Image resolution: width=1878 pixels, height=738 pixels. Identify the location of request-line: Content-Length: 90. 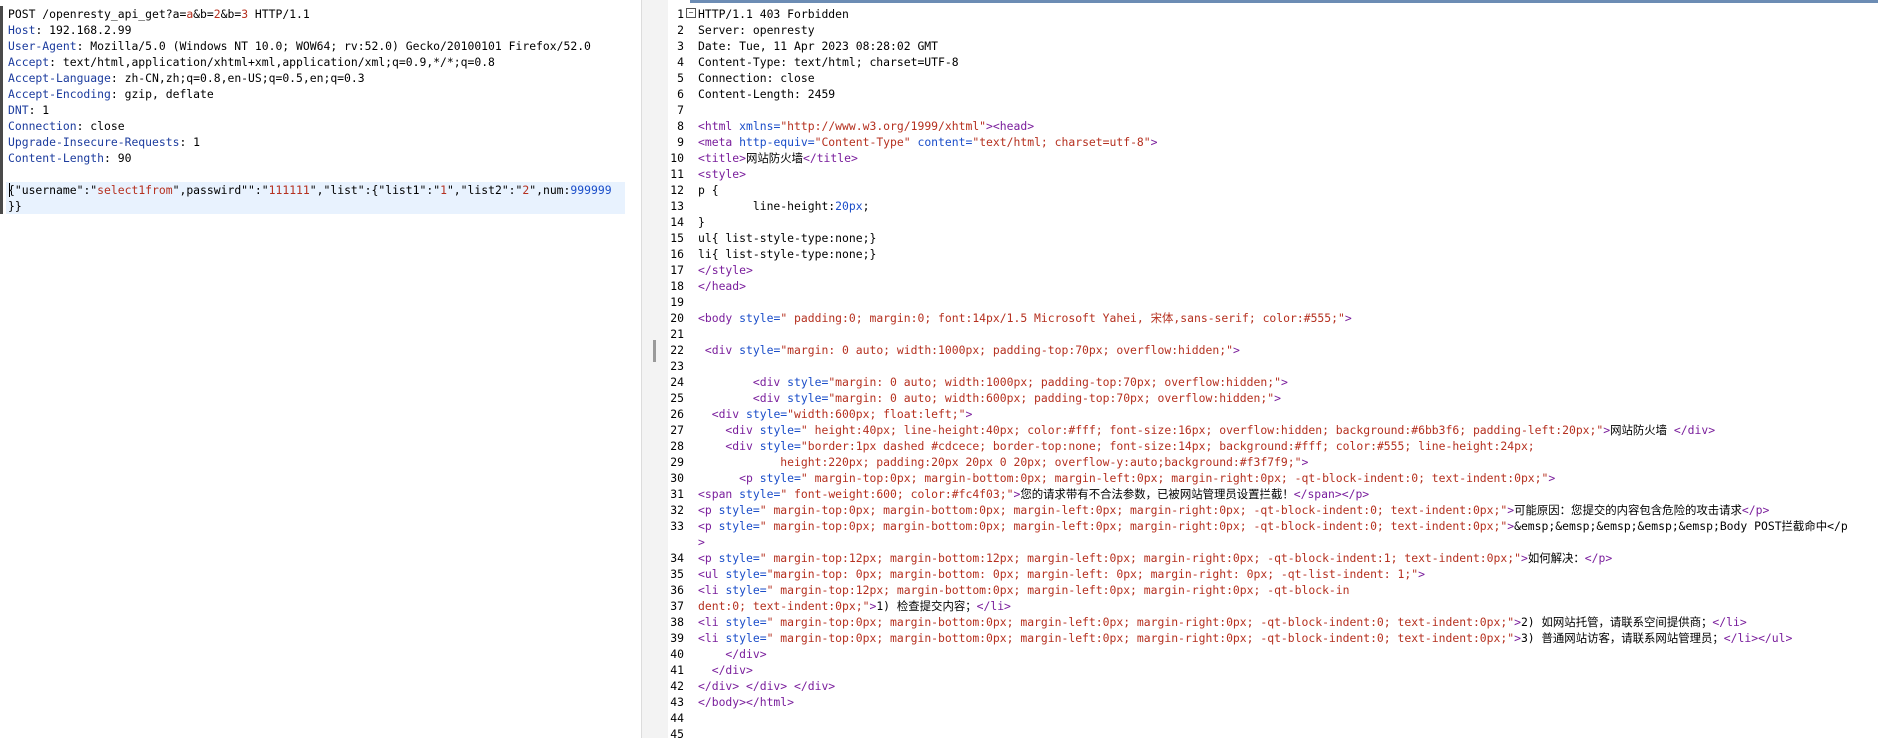
(69, 158).